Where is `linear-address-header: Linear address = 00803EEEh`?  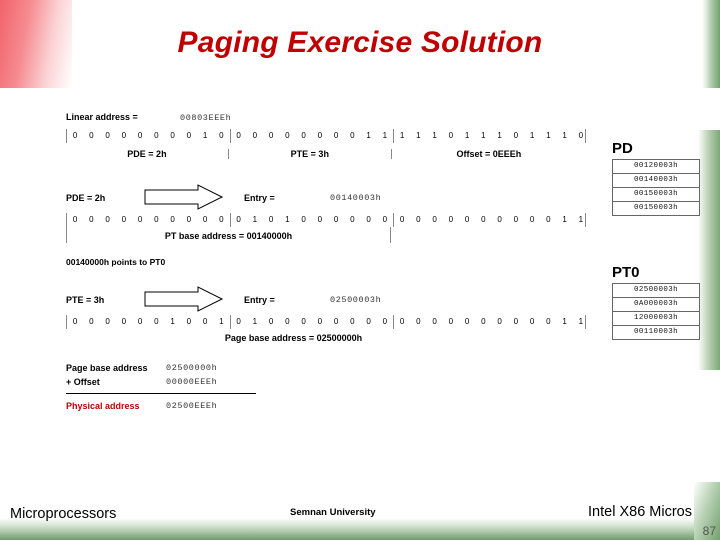 linear-address-header: Linear address = 00803EEEh is located at coordinates (326, 117).